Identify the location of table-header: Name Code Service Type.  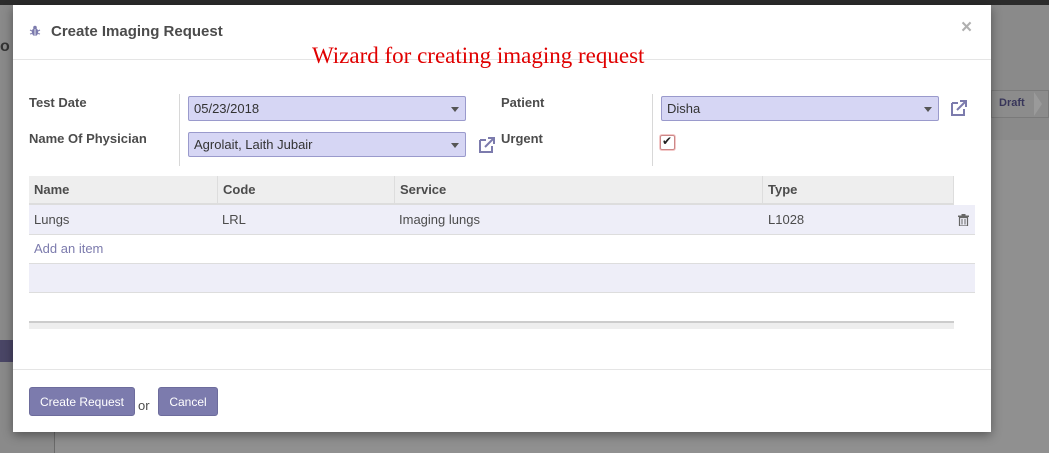
(491, 190).